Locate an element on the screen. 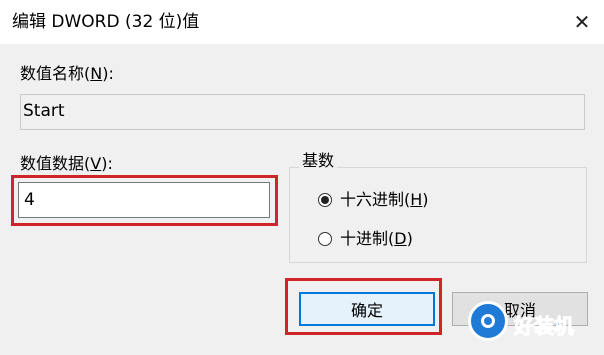 The width and height of the screenshot is (604, 355). value-data-label-suffix: ): is located at coordinates (107, 163).